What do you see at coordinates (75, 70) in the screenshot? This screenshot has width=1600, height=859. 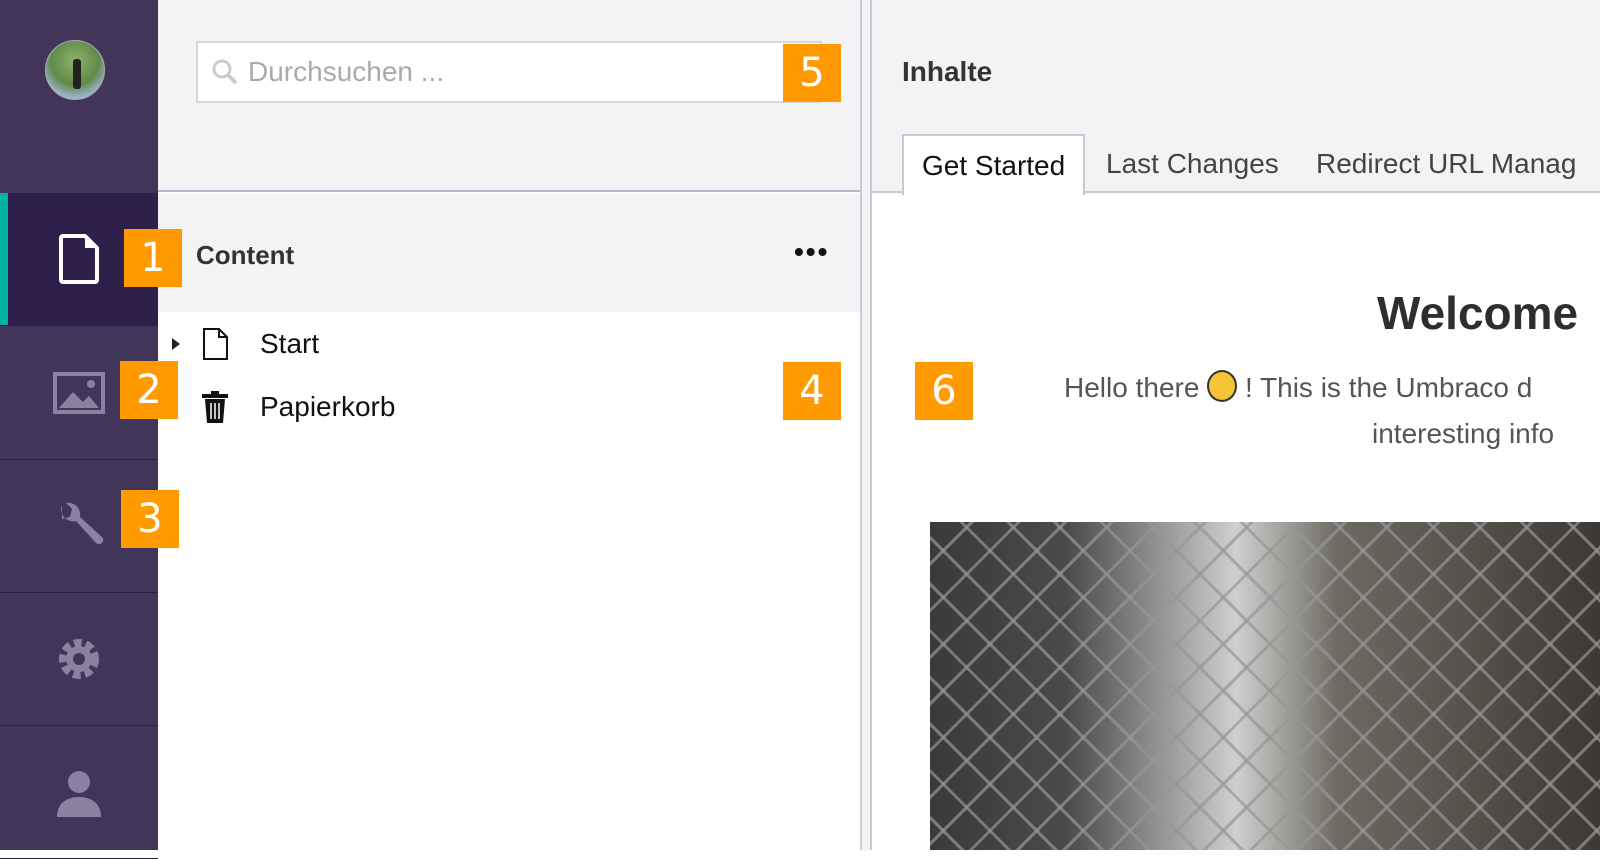 I see `user-avatar` at bounding box center [75, 70].